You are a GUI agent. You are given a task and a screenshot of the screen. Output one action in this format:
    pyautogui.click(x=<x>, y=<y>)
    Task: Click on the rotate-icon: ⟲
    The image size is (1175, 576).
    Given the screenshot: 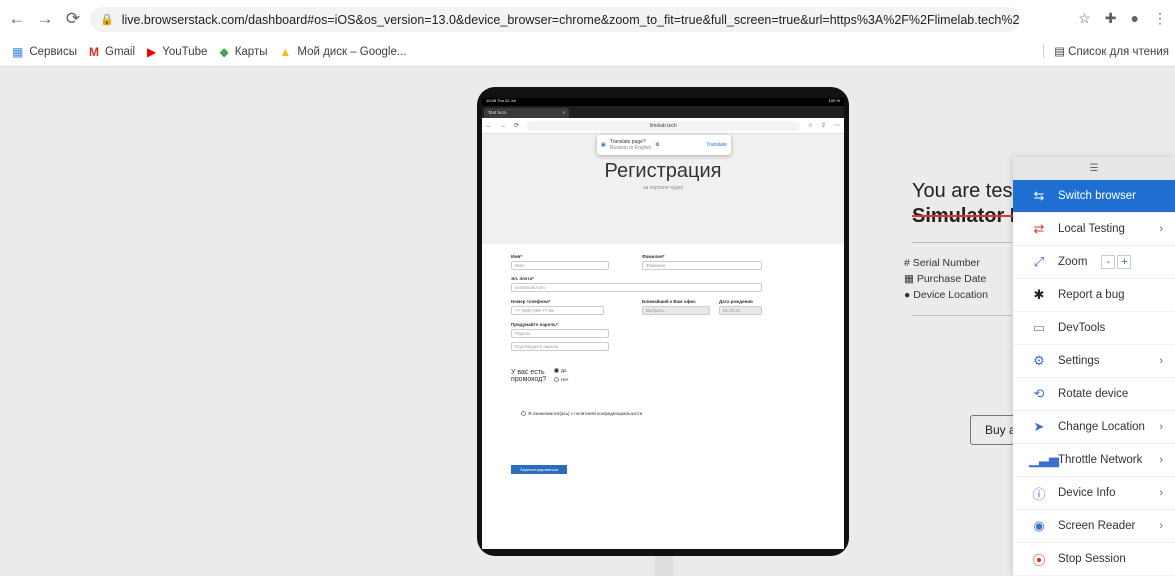 What is the action you would take?
    pyautogui.click(x=1039, y=393)
    